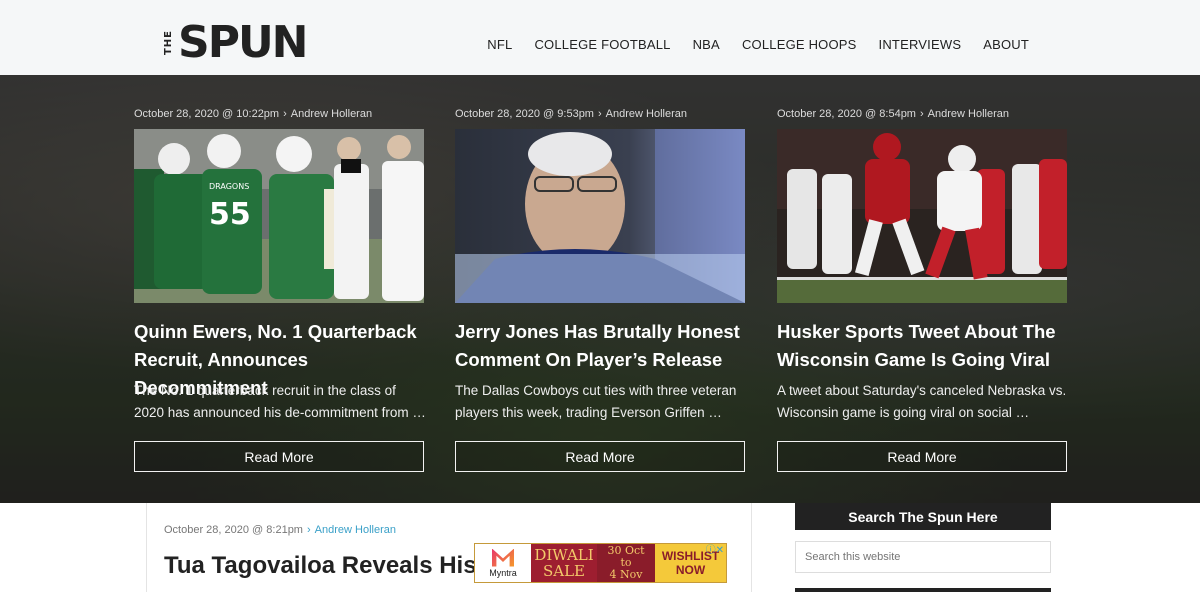 This screenshot has width=1200, height=592. I want to click on post-thumbnail-husker-game, so click(922, 216).